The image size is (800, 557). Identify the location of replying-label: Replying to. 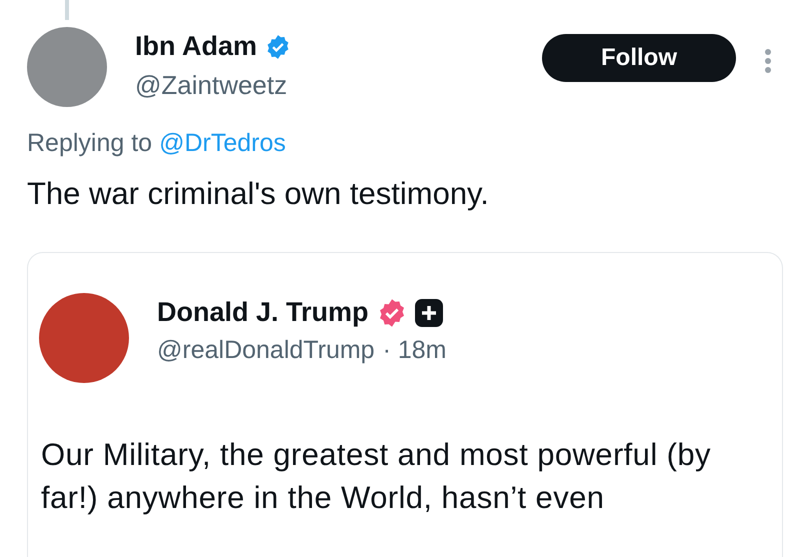
(89, 143).